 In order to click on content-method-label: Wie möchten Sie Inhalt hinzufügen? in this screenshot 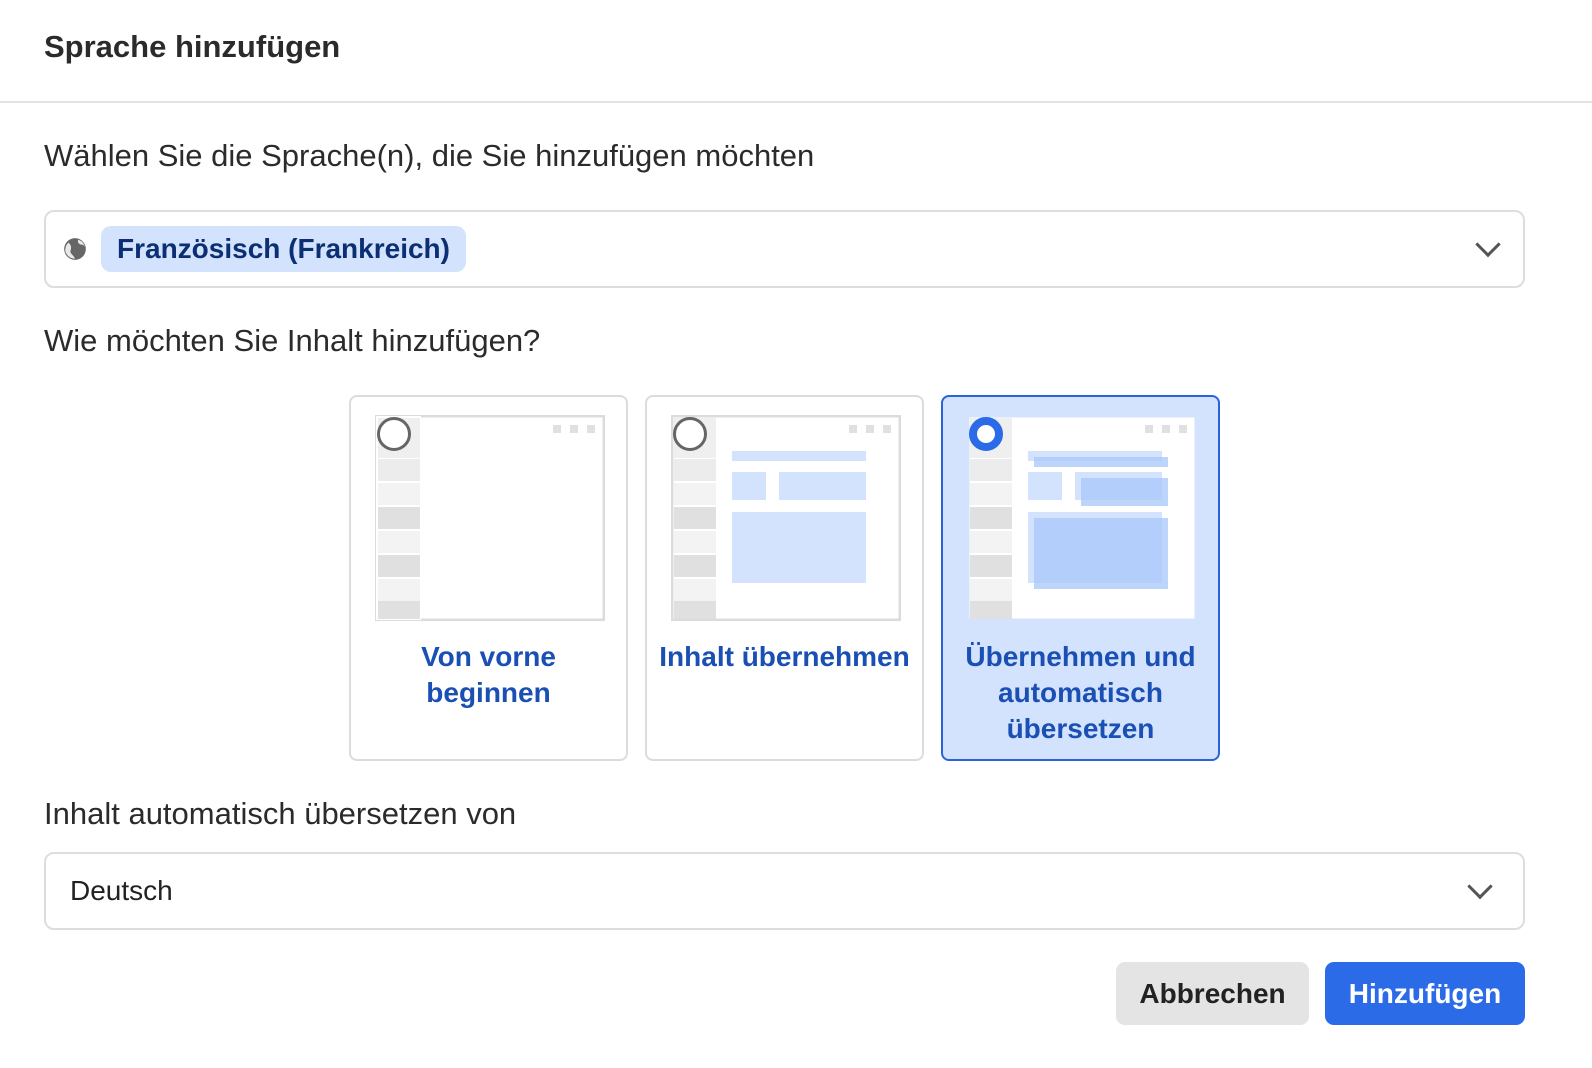, I will do `click(292, 340)`.